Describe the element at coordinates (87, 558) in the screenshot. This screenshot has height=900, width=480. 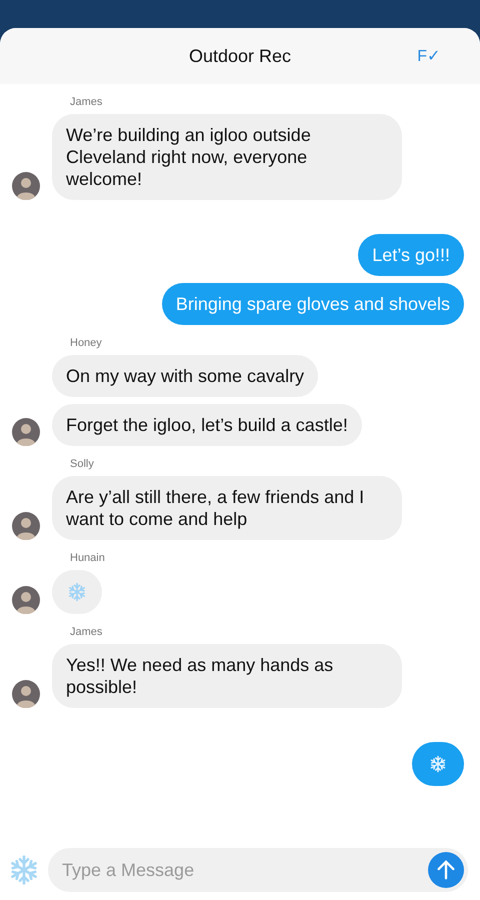
I see `sender-name: Hunain` at that location.